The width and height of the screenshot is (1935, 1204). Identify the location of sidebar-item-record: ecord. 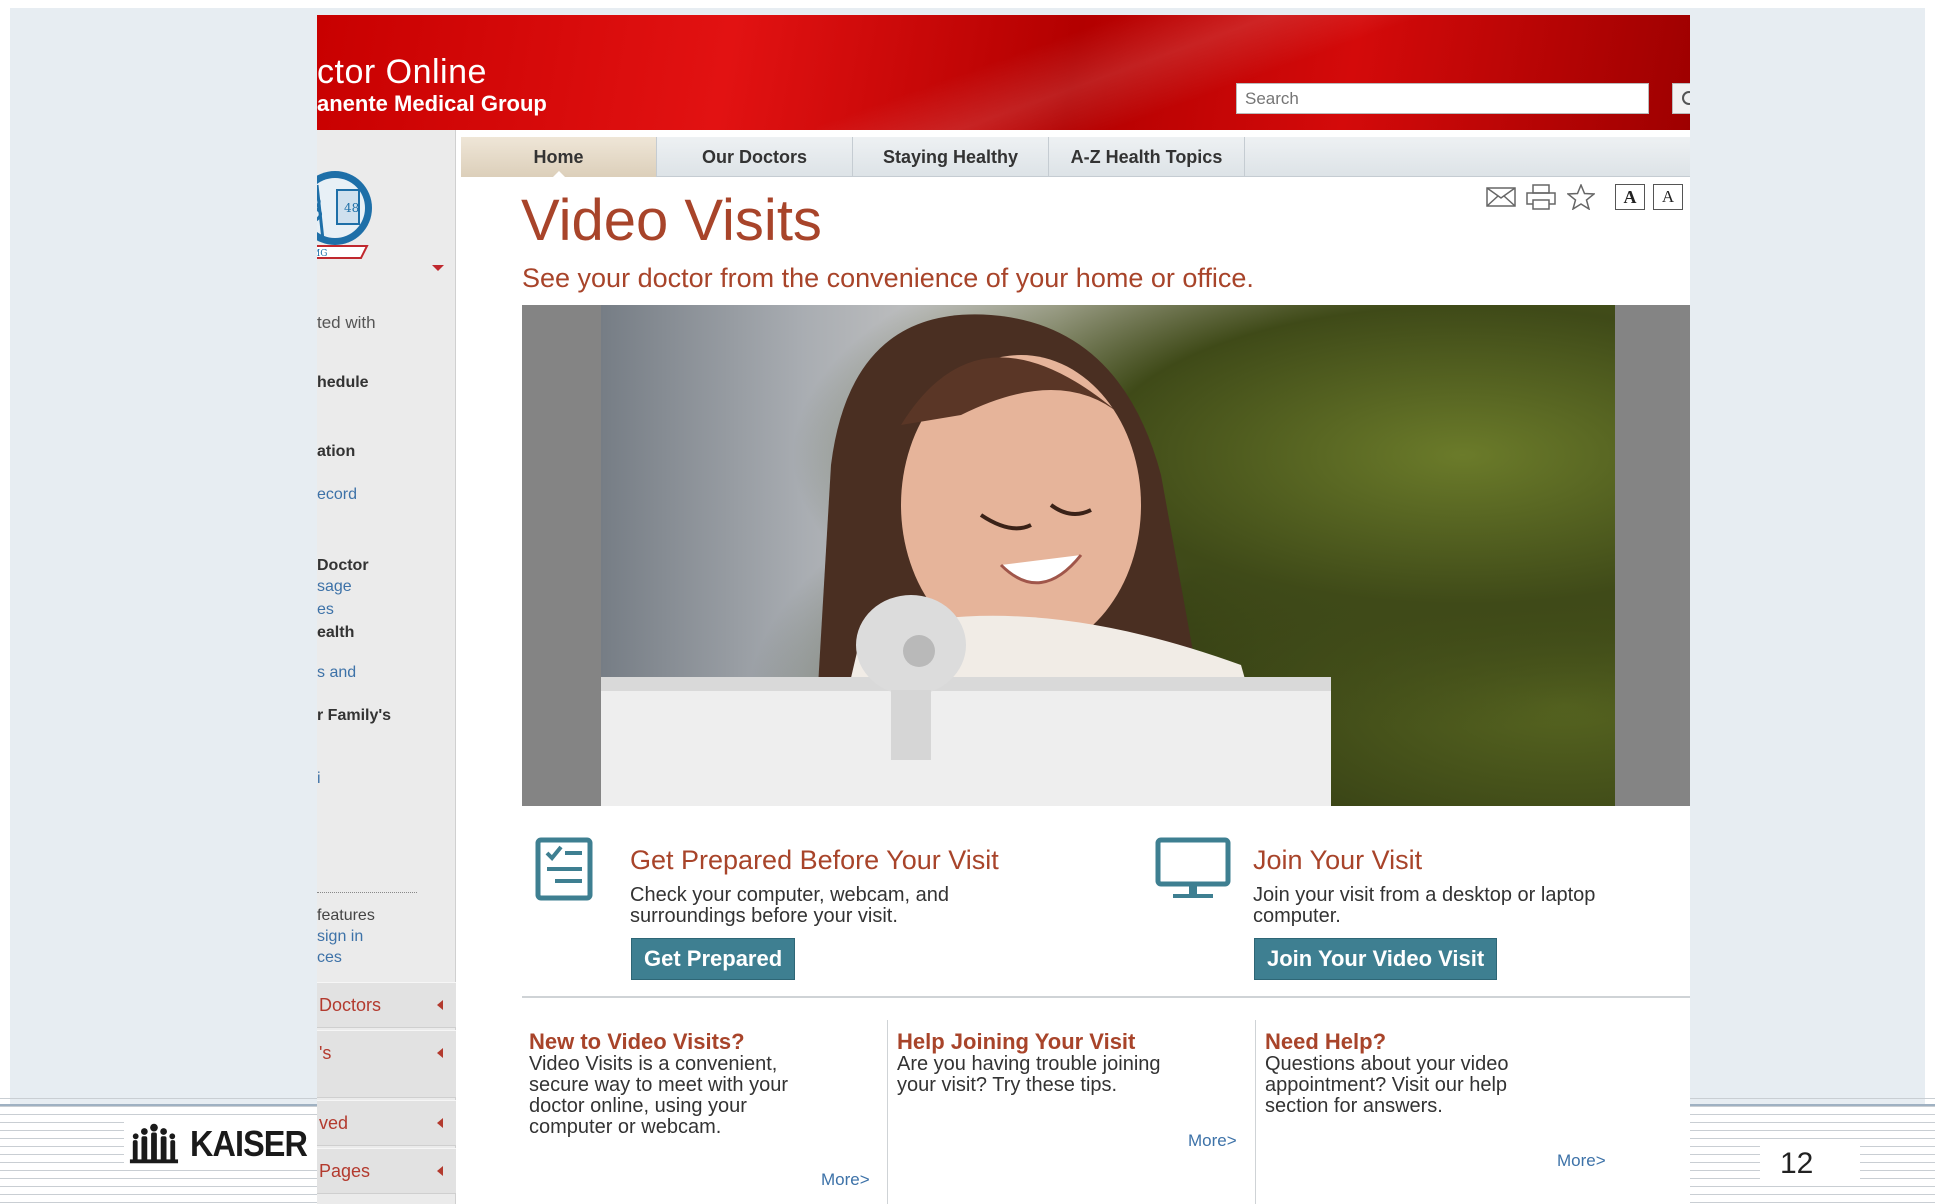
(337, 495).